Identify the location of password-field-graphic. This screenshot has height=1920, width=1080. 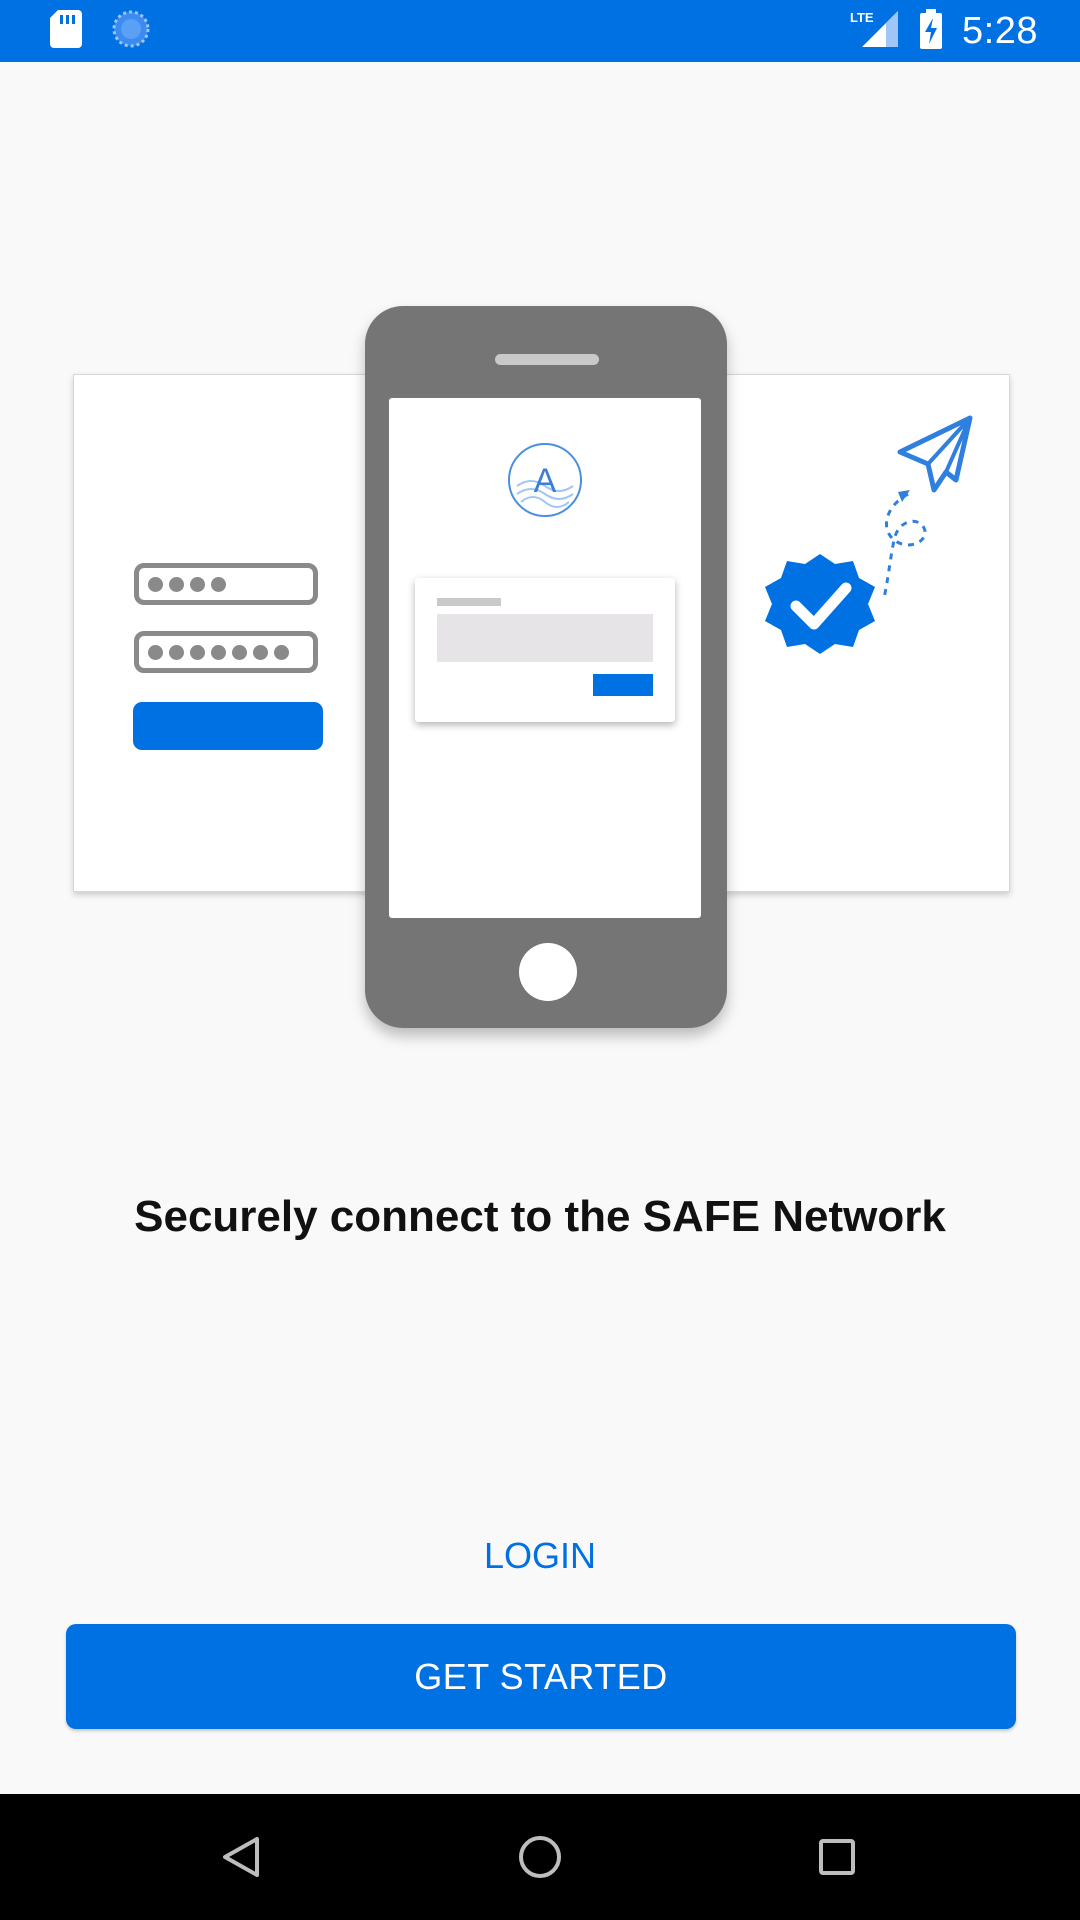
(226, 652).